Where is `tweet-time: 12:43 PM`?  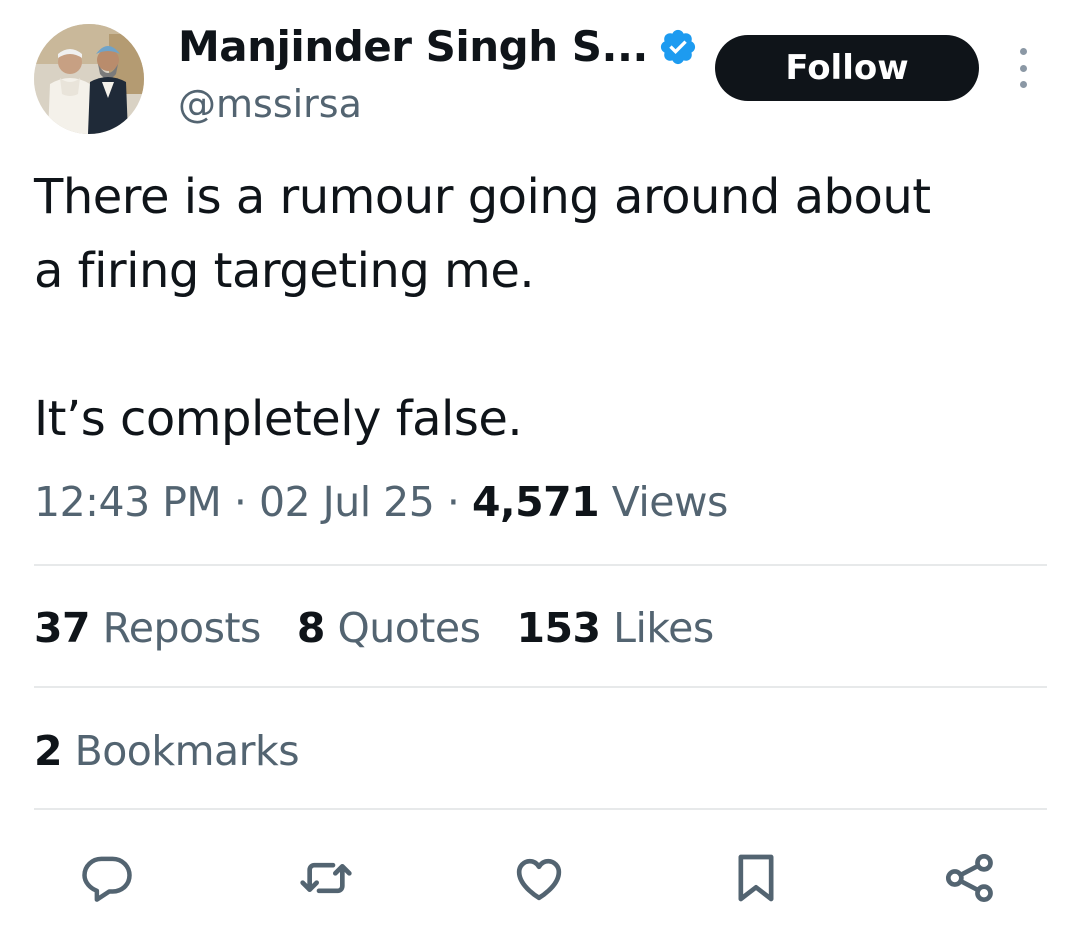
tweet-time: 12:43 PM is located at coordinates (128, 502).